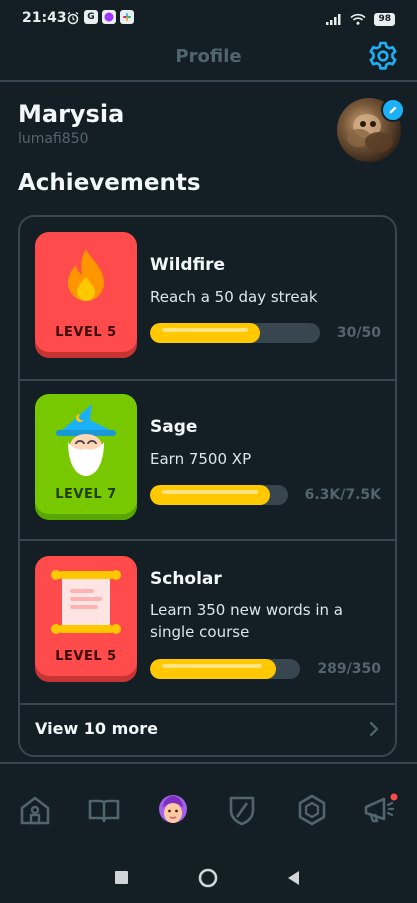 Image resolution: width=417 pixels, height=903 pixels. What do you see at coordinates (393, 110) in the screenshot?
I see `pencil-icon` at bounding box center [393, 110].